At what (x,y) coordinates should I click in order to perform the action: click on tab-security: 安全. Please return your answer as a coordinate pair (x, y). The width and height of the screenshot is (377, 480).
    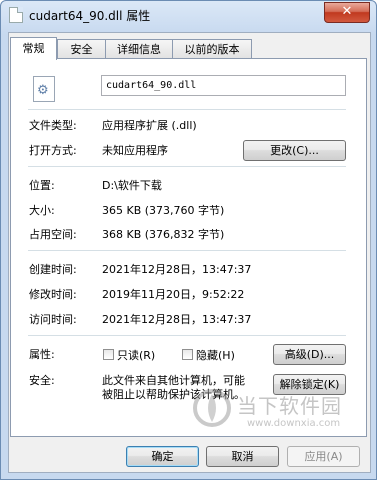
    Looking at the image, I should click on (81, 49).